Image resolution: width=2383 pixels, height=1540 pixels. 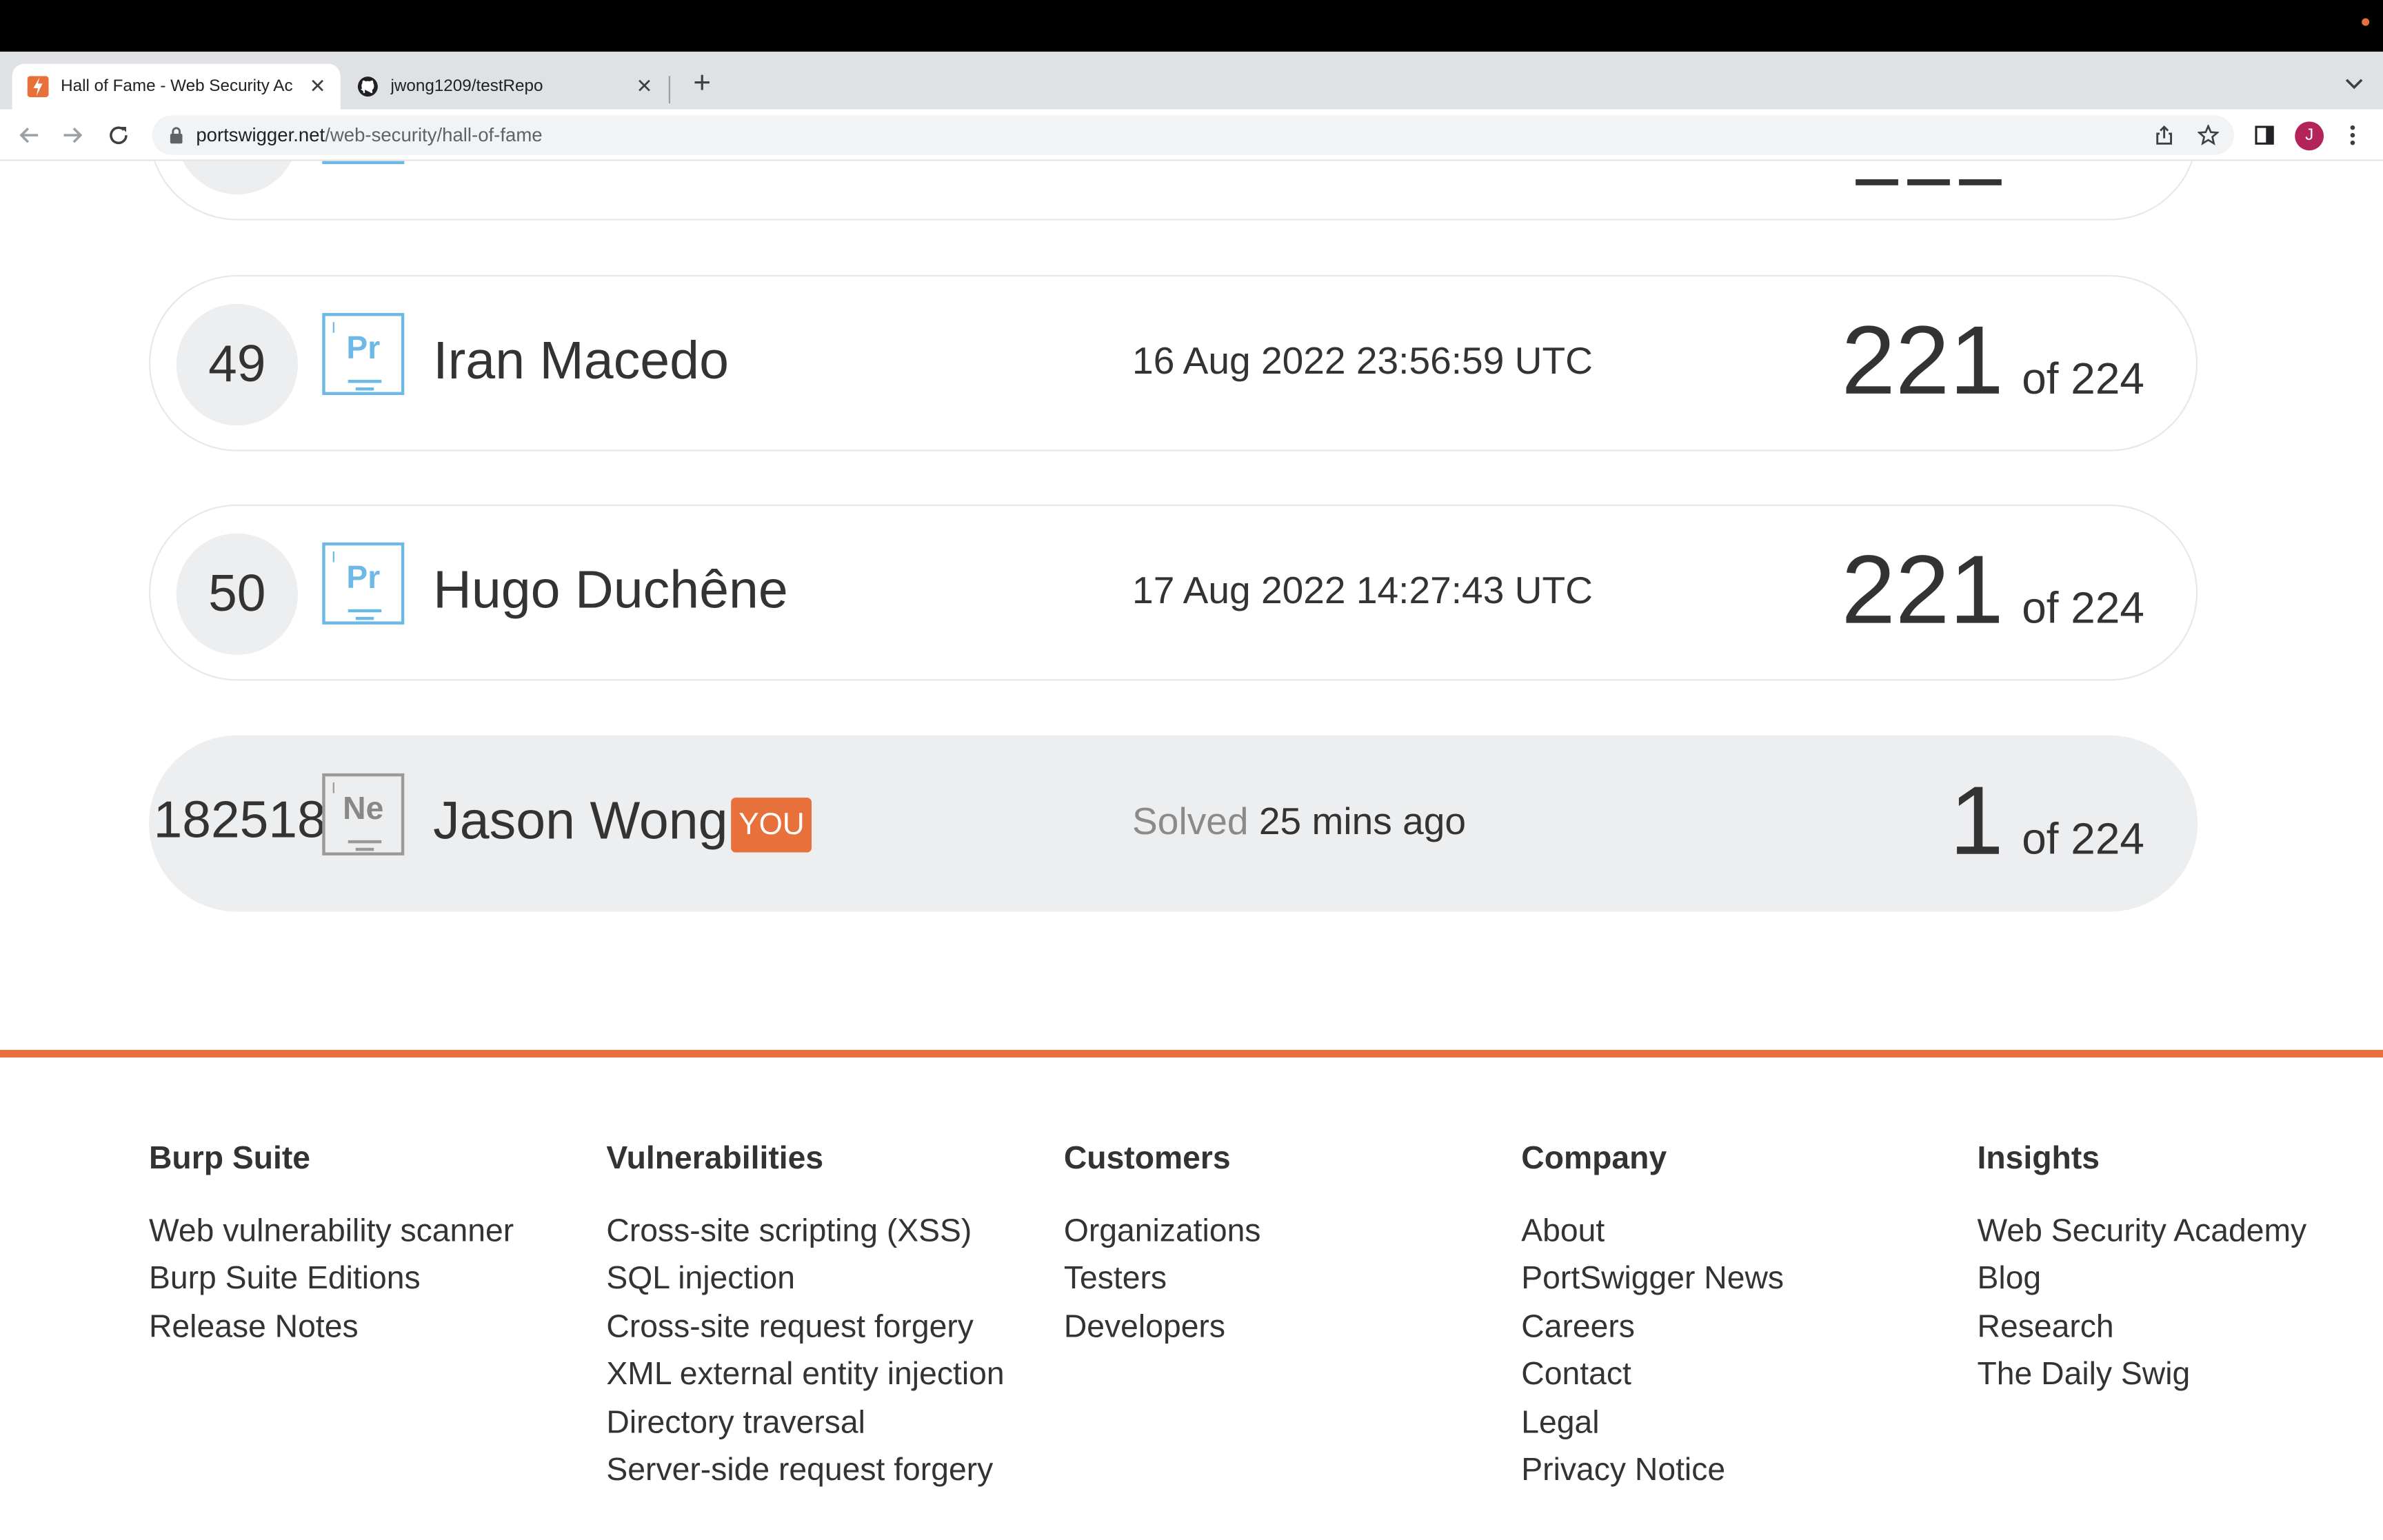 What do you see at coordinates (1191, 1054) in the screenshot?
I see `footer-divider` at bounding box center [1191, 1054].